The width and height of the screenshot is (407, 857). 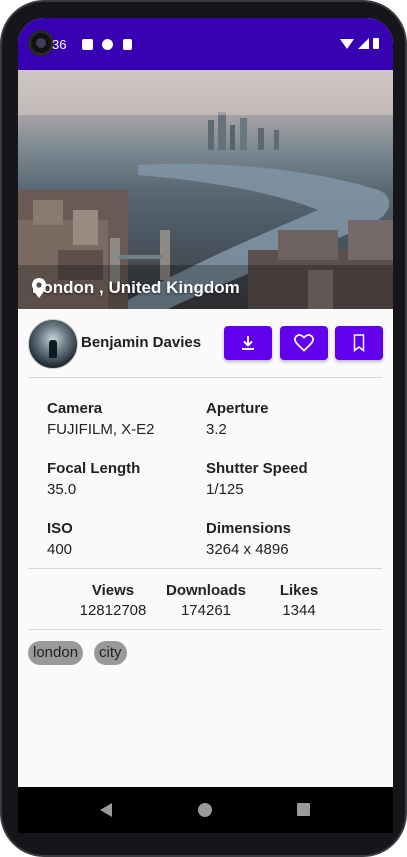 I want to click on bookmark-button, so click(x=359, y=343).